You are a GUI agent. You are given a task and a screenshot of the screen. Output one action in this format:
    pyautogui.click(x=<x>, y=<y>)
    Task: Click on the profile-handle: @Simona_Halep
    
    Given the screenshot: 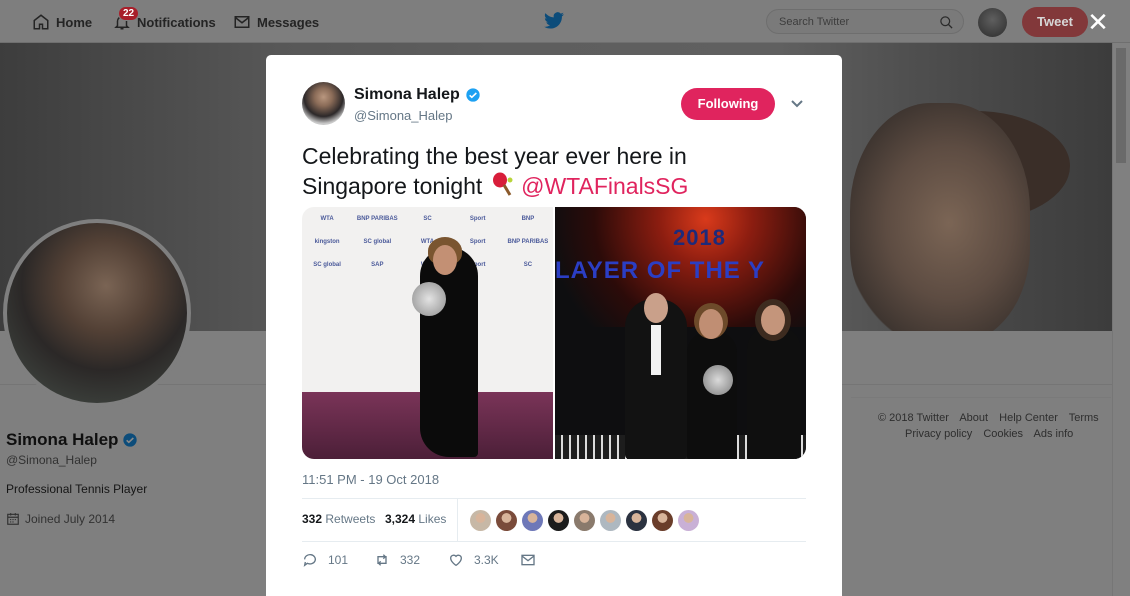 What is the action you would take?
    pyautogui.click(x=51, y=460)
    